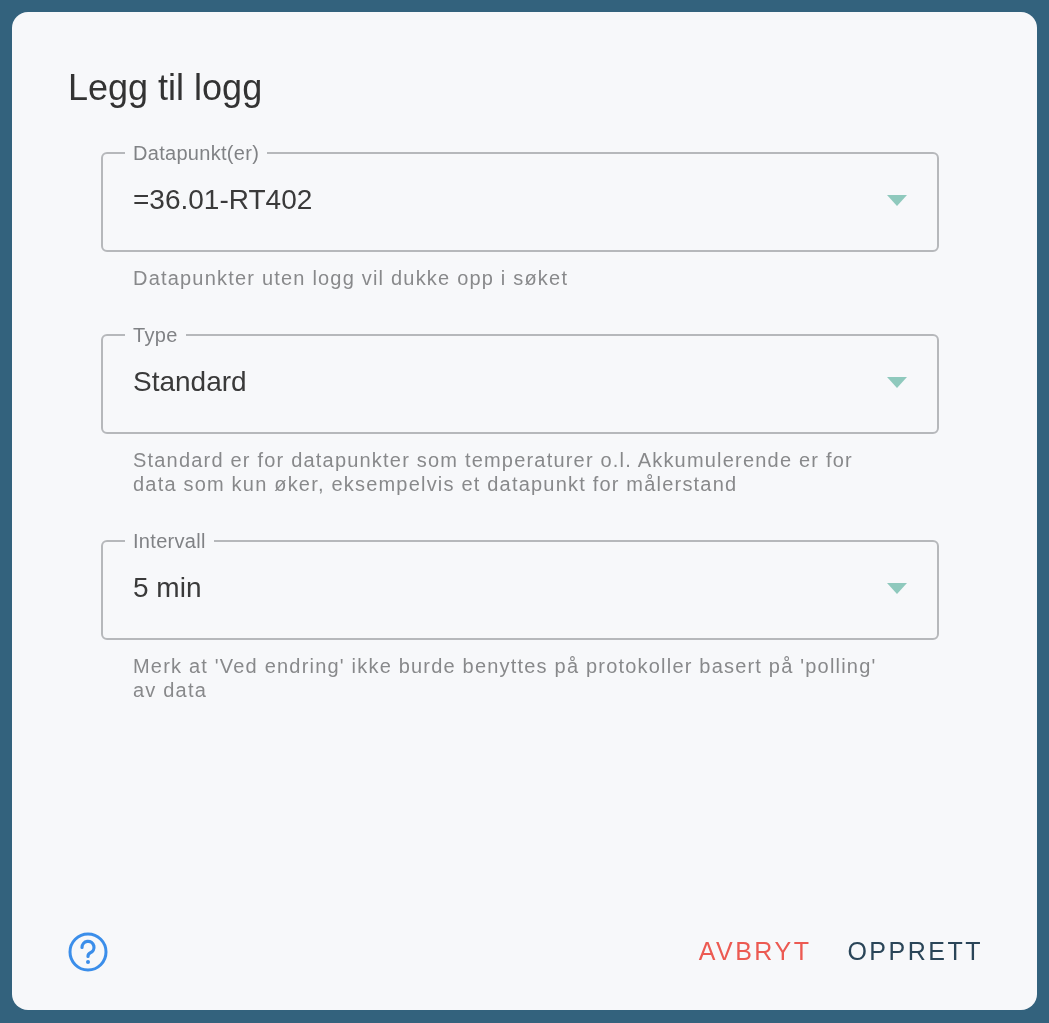  Describe the element at coordinates (493, 471) in the screenshot. I see `helper-text: Standard er for datapunkter som temperaturer o.l. Akkumulerende er for data som kun øker, eksempelvis et datapunkt for målerstand` at that location.